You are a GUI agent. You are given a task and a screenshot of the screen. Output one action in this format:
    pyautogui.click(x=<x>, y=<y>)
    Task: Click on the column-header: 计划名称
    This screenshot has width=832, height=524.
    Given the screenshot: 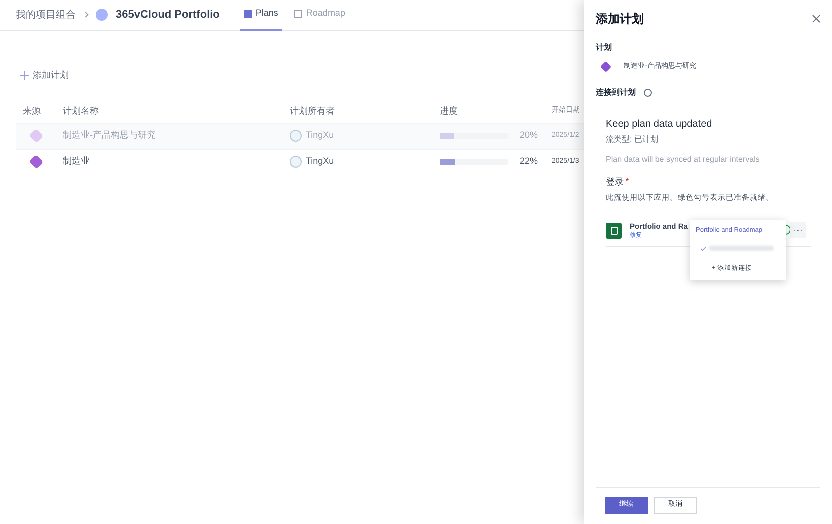 What is the action you would take?
    pyautogui.click(x=176, y=111)
    